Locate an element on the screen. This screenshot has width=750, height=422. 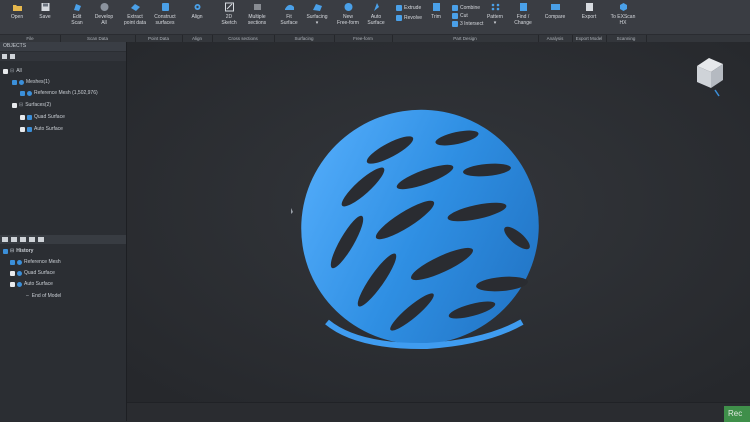
group-point-data: Point Data is located at coordinates (159, 38).